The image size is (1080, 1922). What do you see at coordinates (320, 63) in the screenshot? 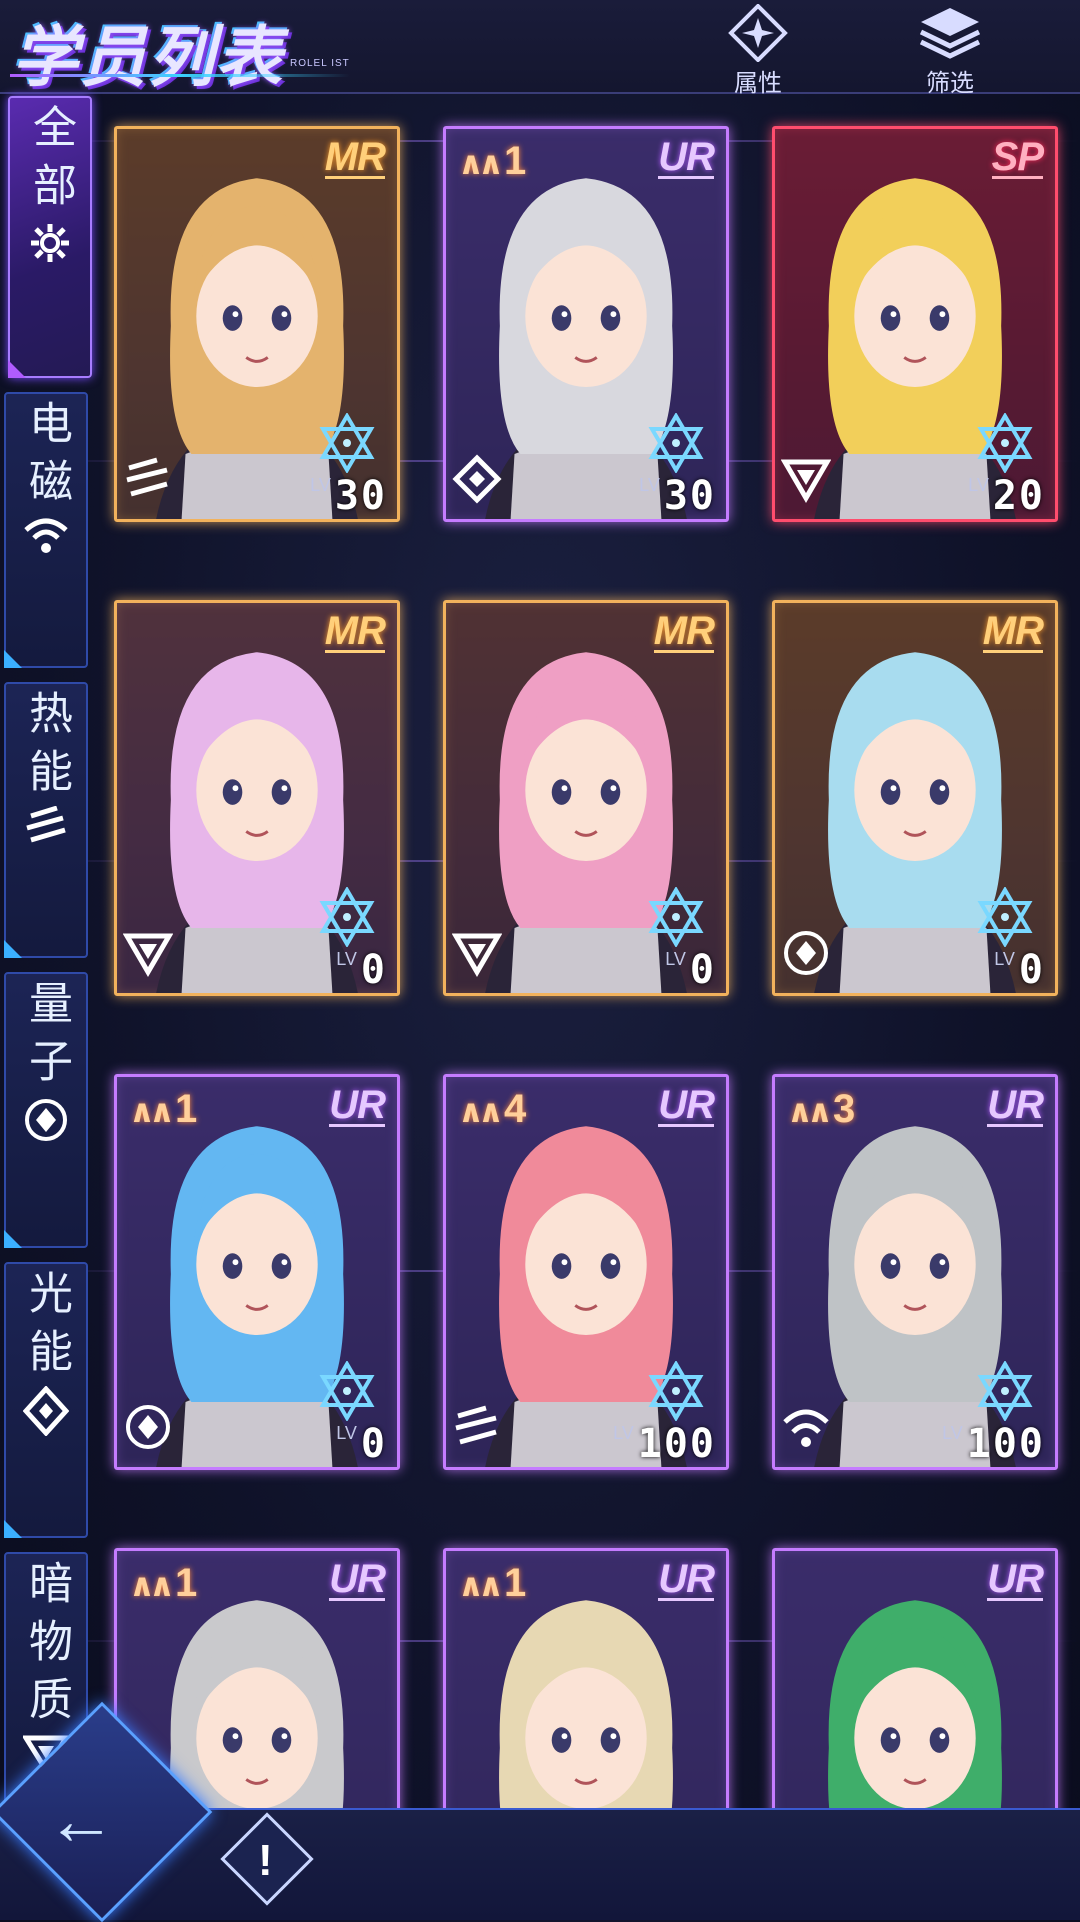
I see `page-subtitle: ROLEL IST` at bounding box center [320, 63].